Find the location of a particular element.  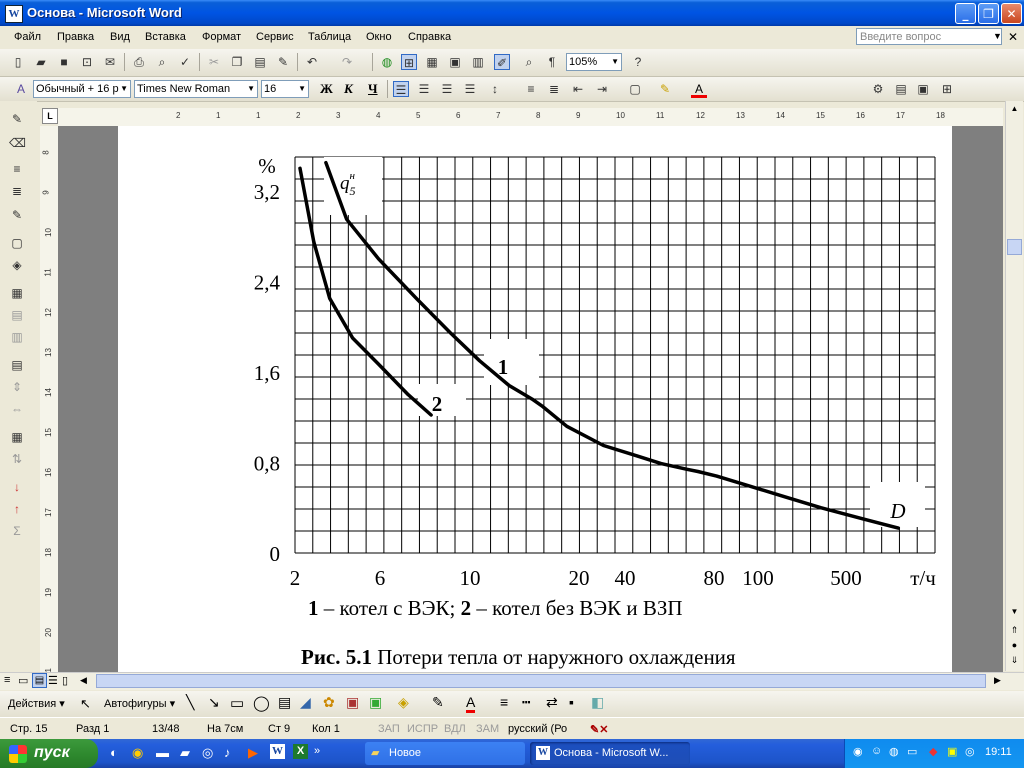

font-color-icon: A is located at coordinates (699, 89).